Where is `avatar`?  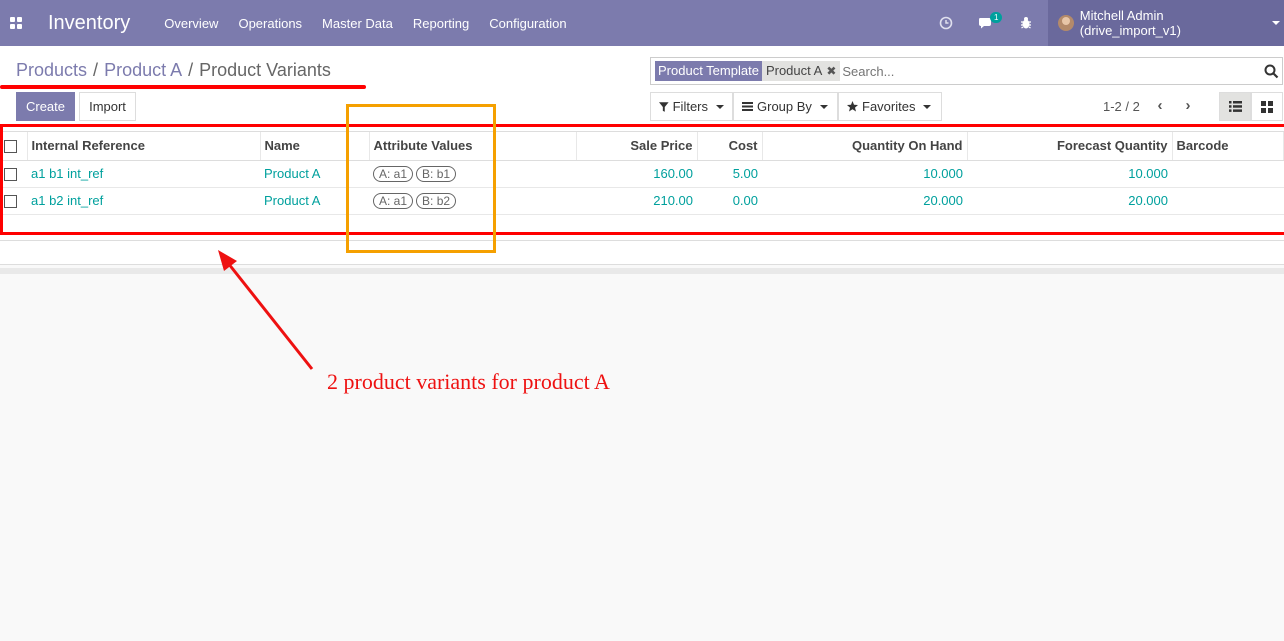 avatar is located at coordinates (1066, 23).